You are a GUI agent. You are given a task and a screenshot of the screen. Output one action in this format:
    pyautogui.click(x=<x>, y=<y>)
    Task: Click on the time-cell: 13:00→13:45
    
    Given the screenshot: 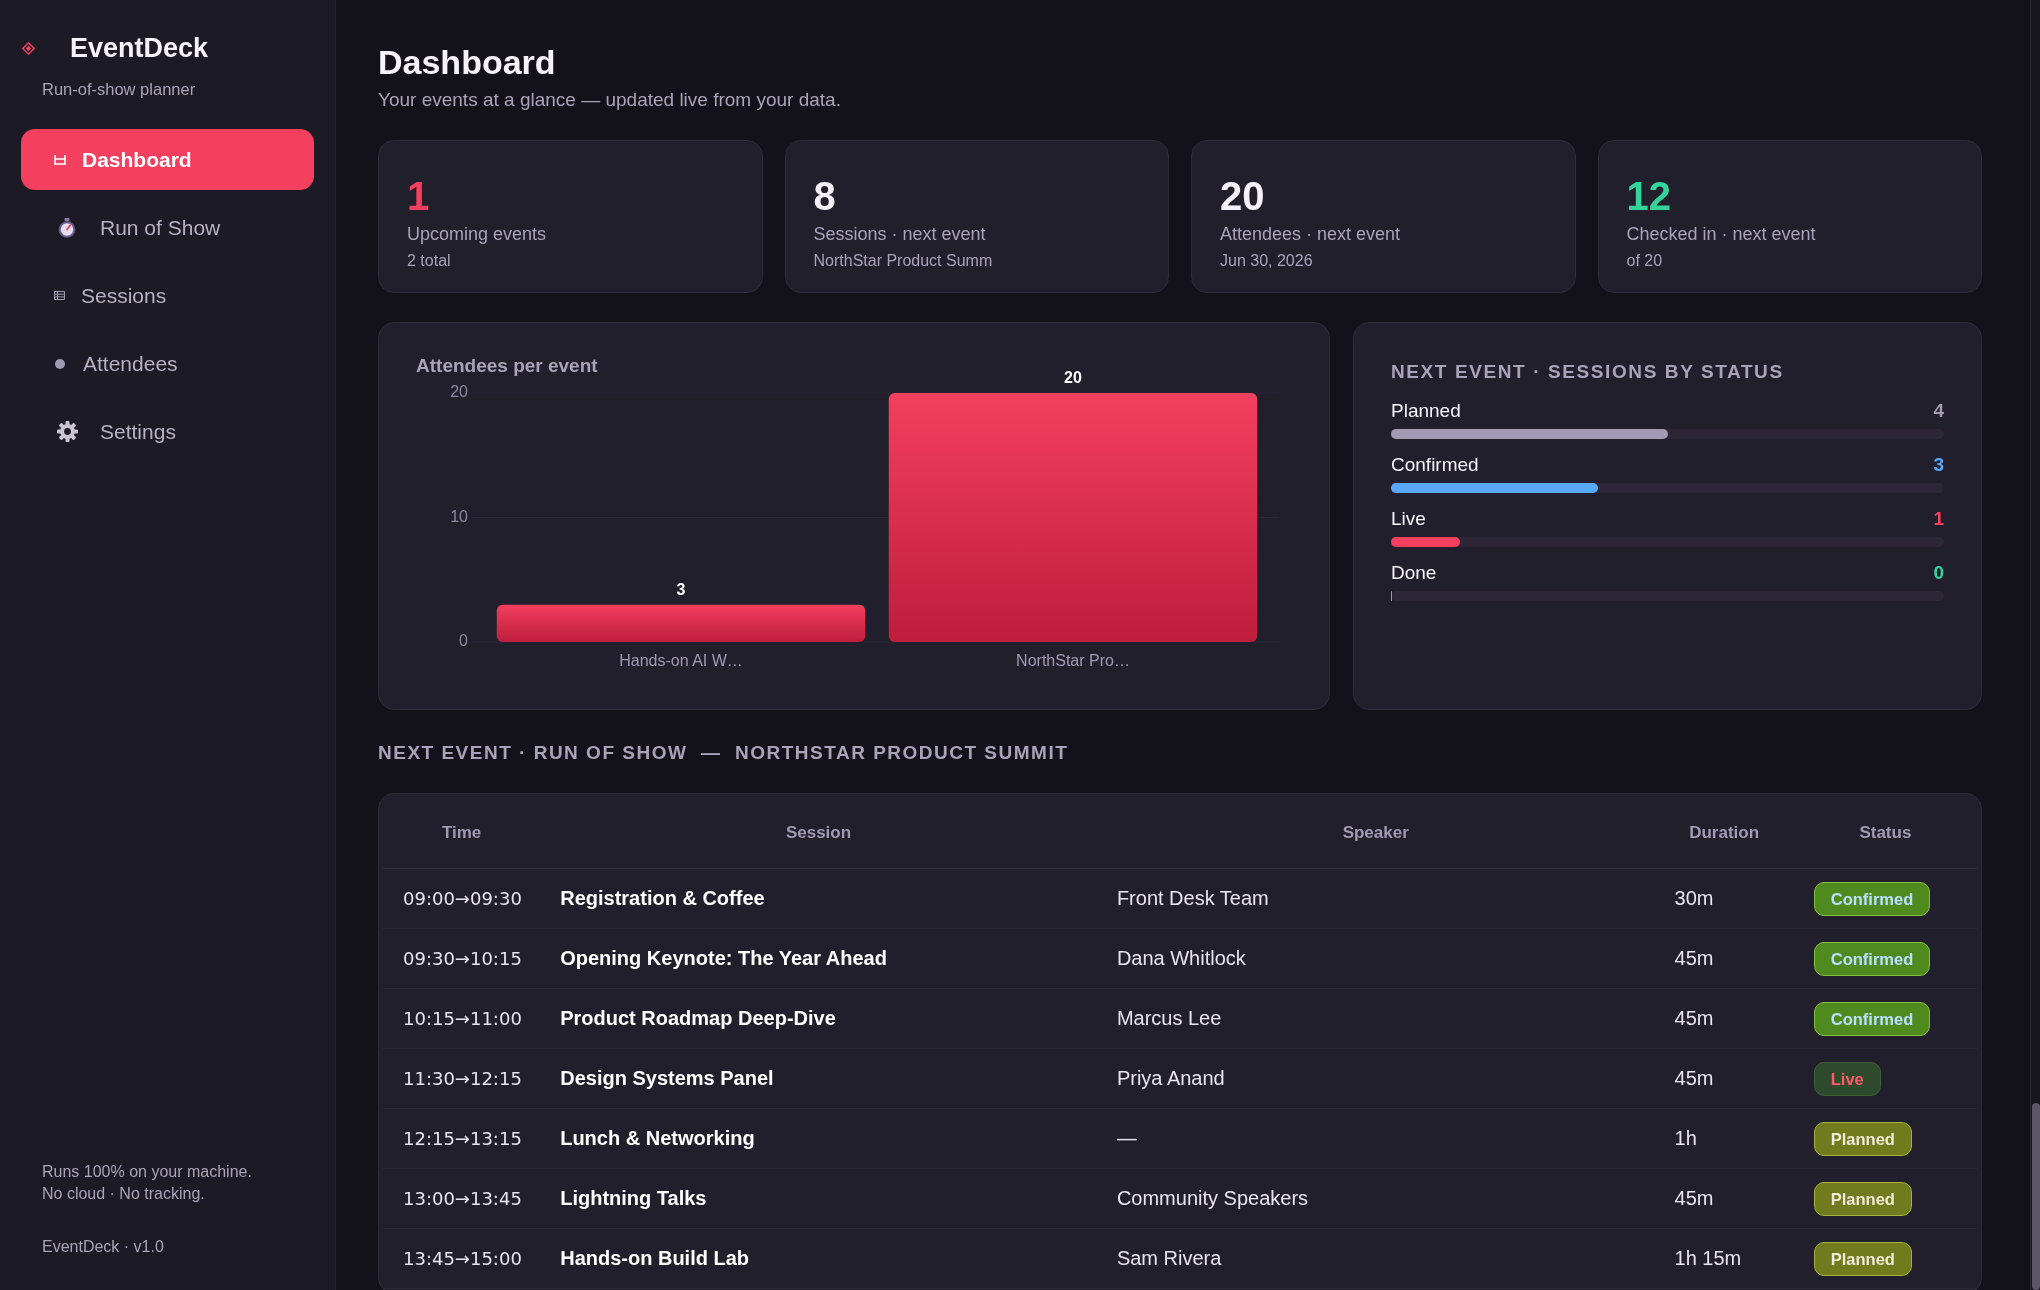 What is the action you would take?
    pyautogui.click(x=462, y=1198)
    